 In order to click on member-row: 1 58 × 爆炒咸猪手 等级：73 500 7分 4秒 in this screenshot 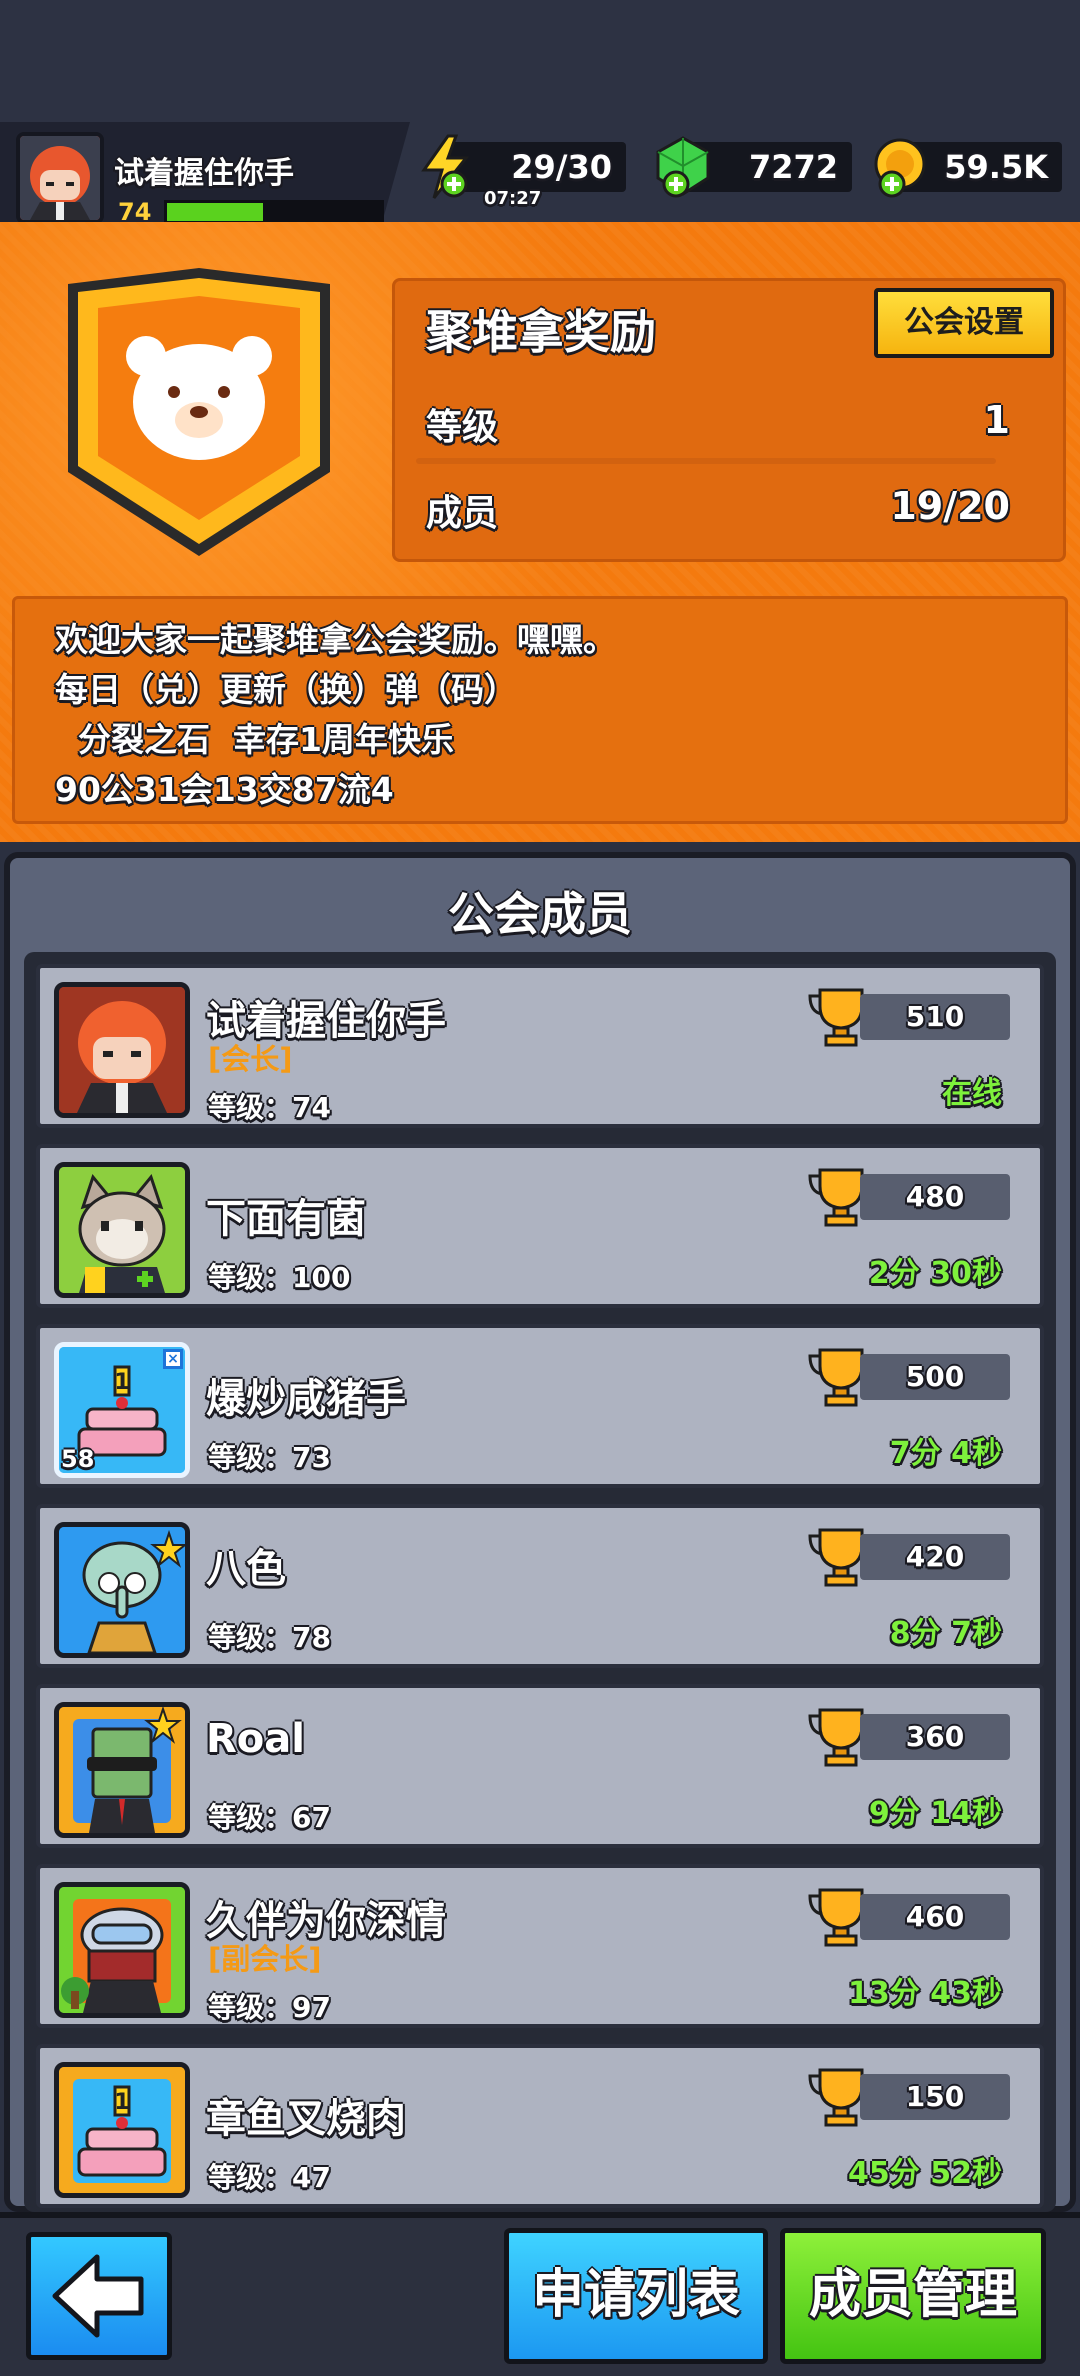, I will do `click(540, 1406)`.